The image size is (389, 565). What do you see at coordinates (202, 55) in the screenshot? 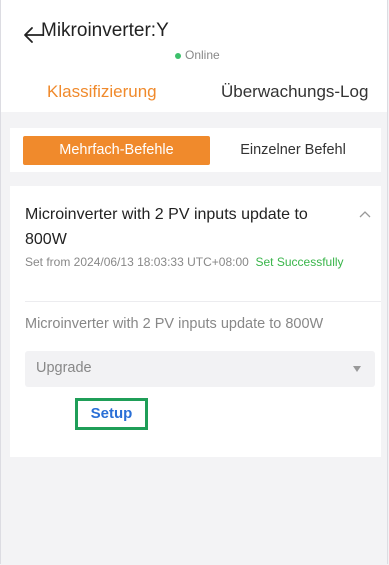
I see `online-status-label: Online` at bounding box center [202, 55].